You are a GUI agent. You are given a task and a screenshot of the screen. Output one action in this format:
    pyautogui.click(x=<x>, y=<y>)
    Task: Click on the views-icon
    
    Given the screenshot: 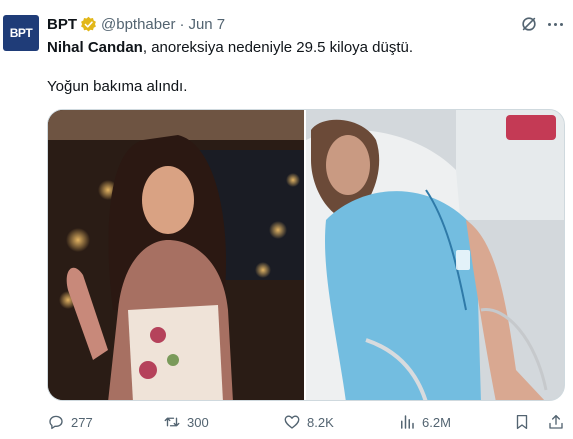 What is the action you would take?
    pyautogui.click(x=407, y=422)
    